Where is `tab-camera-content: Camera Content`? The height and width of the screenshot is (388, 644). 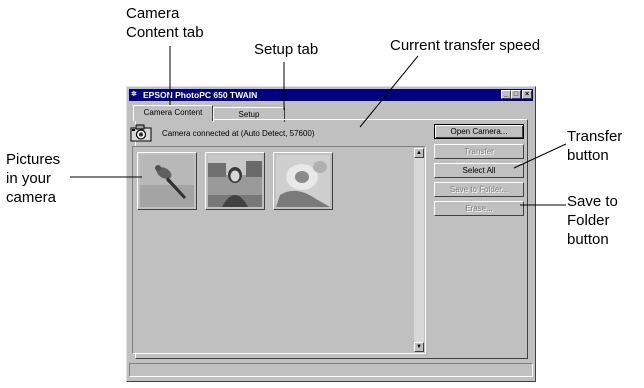 tab-camera-content: Camera Content is located at coordinates (173, 113).